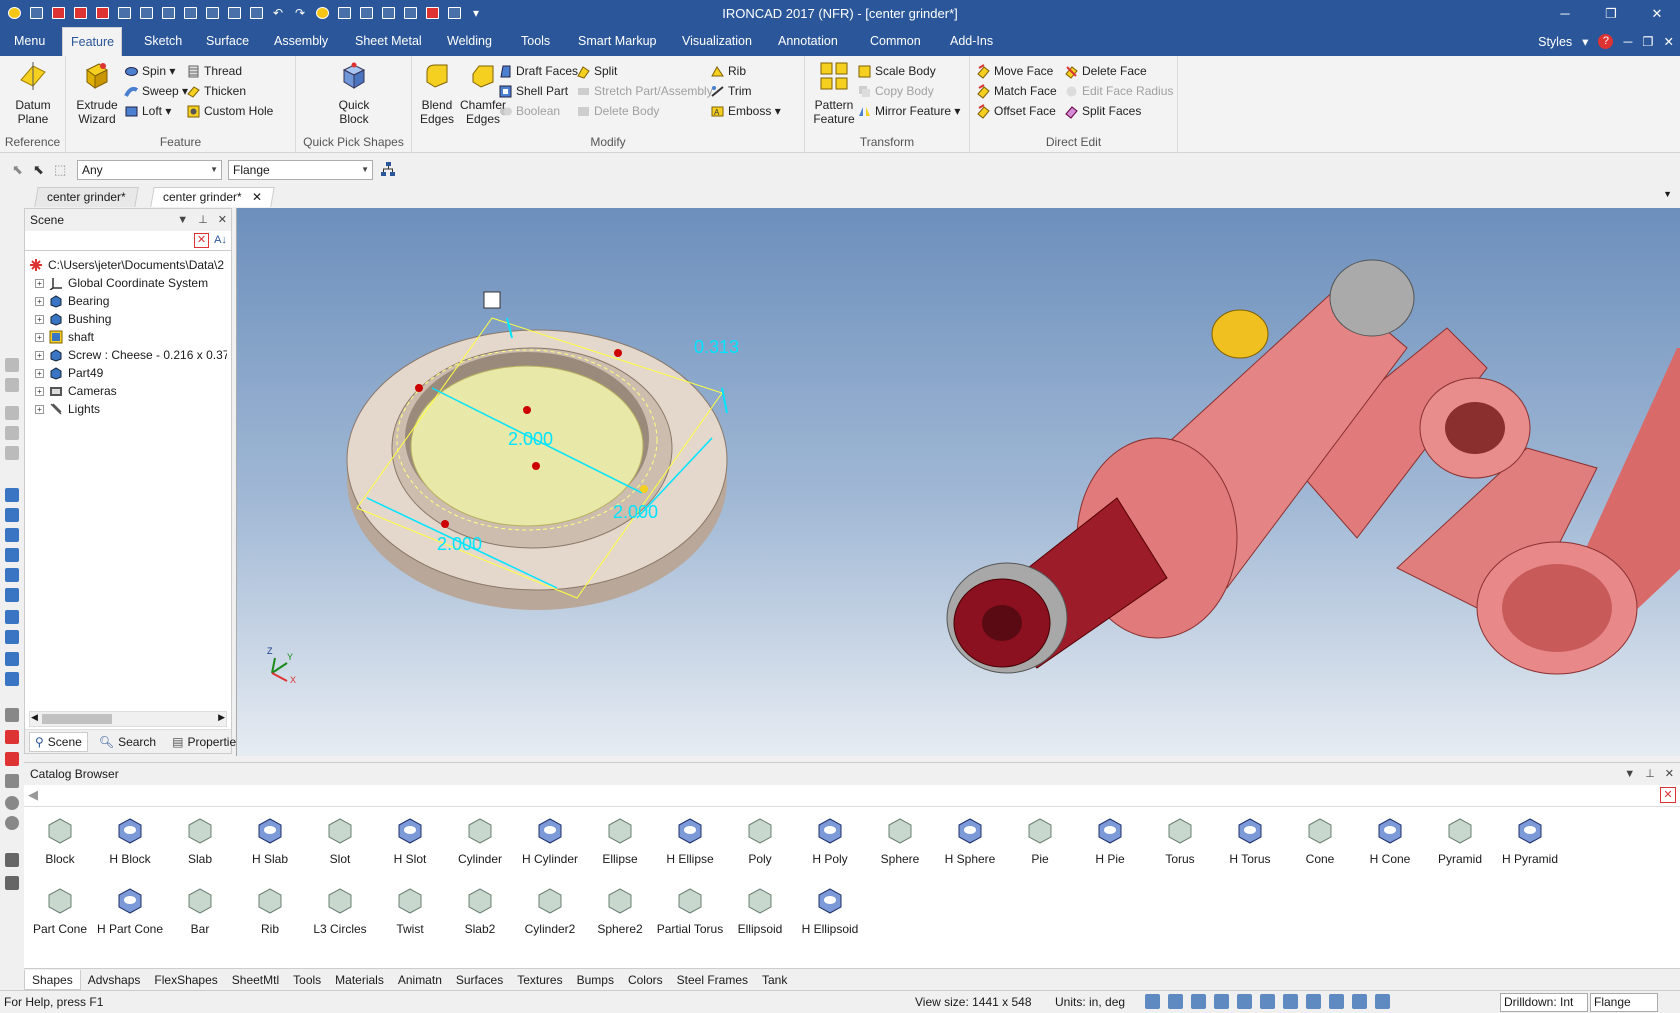 The width and height of the screenshot is (1680, 1013). Describe the element at coordinates (1668, 795) in the screenshot. I see `catalog-clear-icon: ✕` at that location.